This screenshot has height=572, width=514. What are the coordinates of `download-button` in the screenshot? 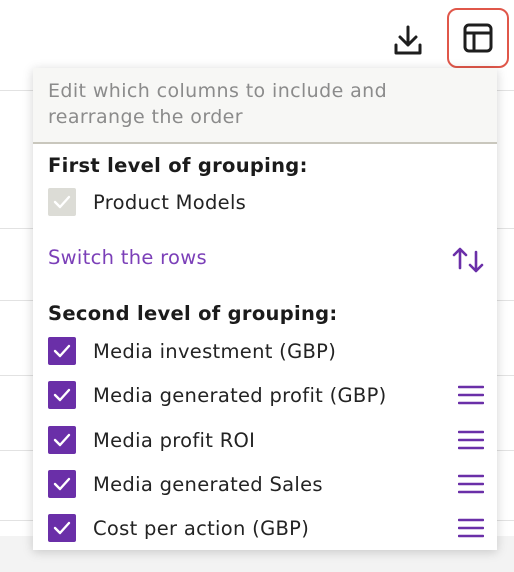 It's located at (408, 40).